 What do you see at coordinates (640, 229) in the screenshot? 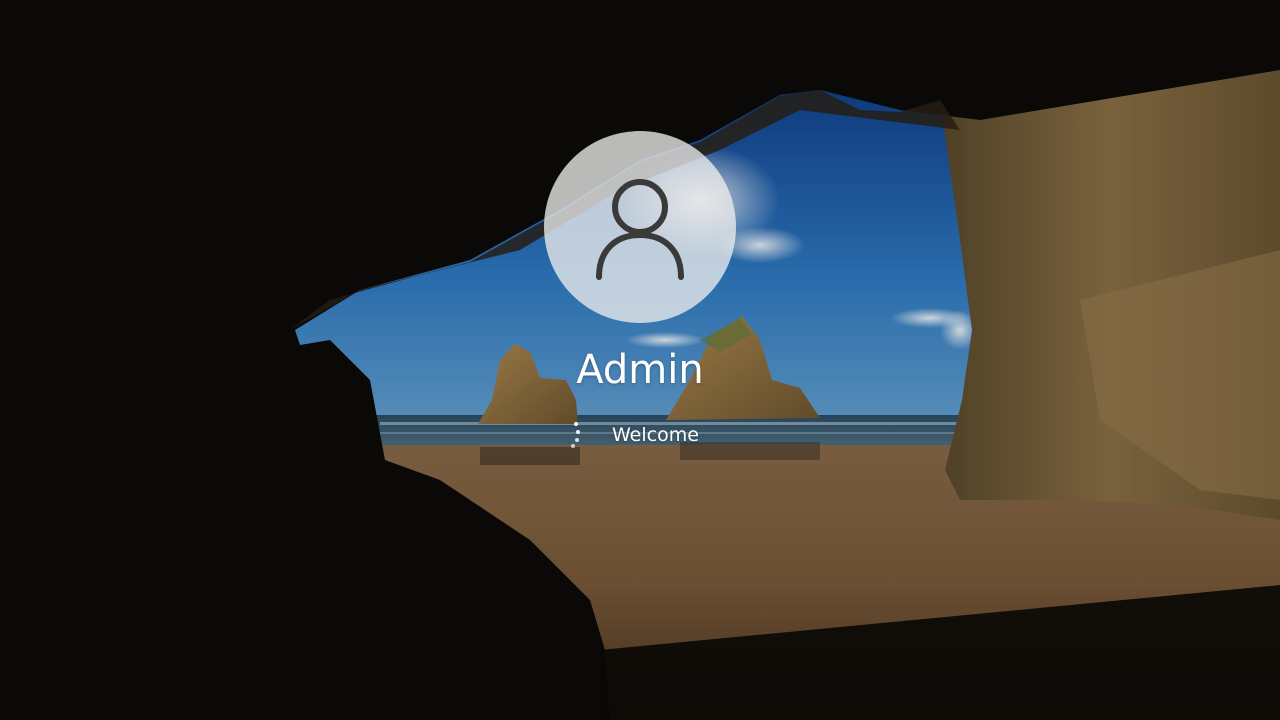
I see `user-silhouette-icon` at bounding box center [640, 229].